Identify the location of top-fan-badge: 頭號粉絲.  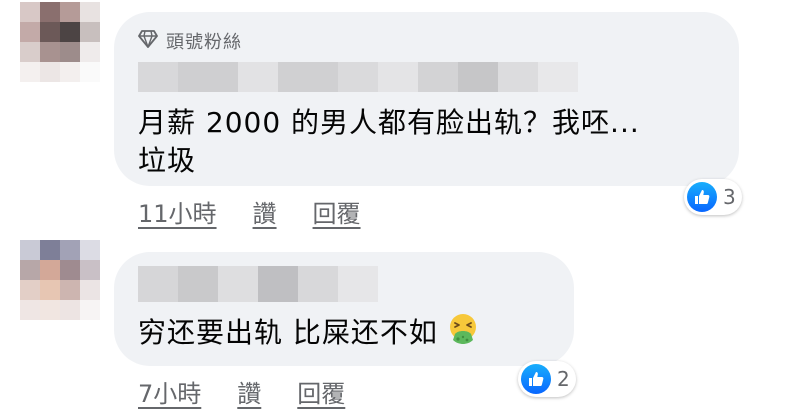
(190, 41).